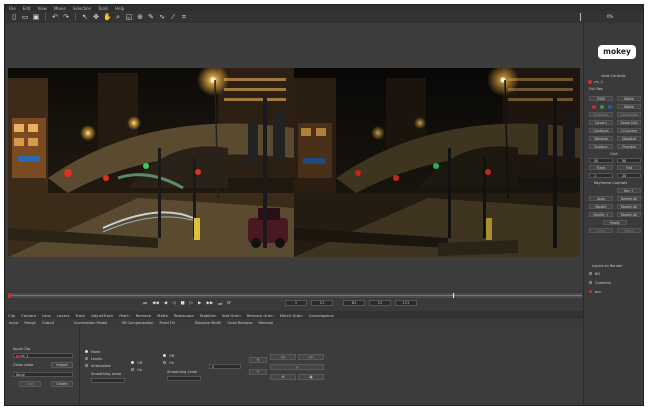 The image size is (650, 410). I want to click on layers-button: Layers, so click(601, 122).